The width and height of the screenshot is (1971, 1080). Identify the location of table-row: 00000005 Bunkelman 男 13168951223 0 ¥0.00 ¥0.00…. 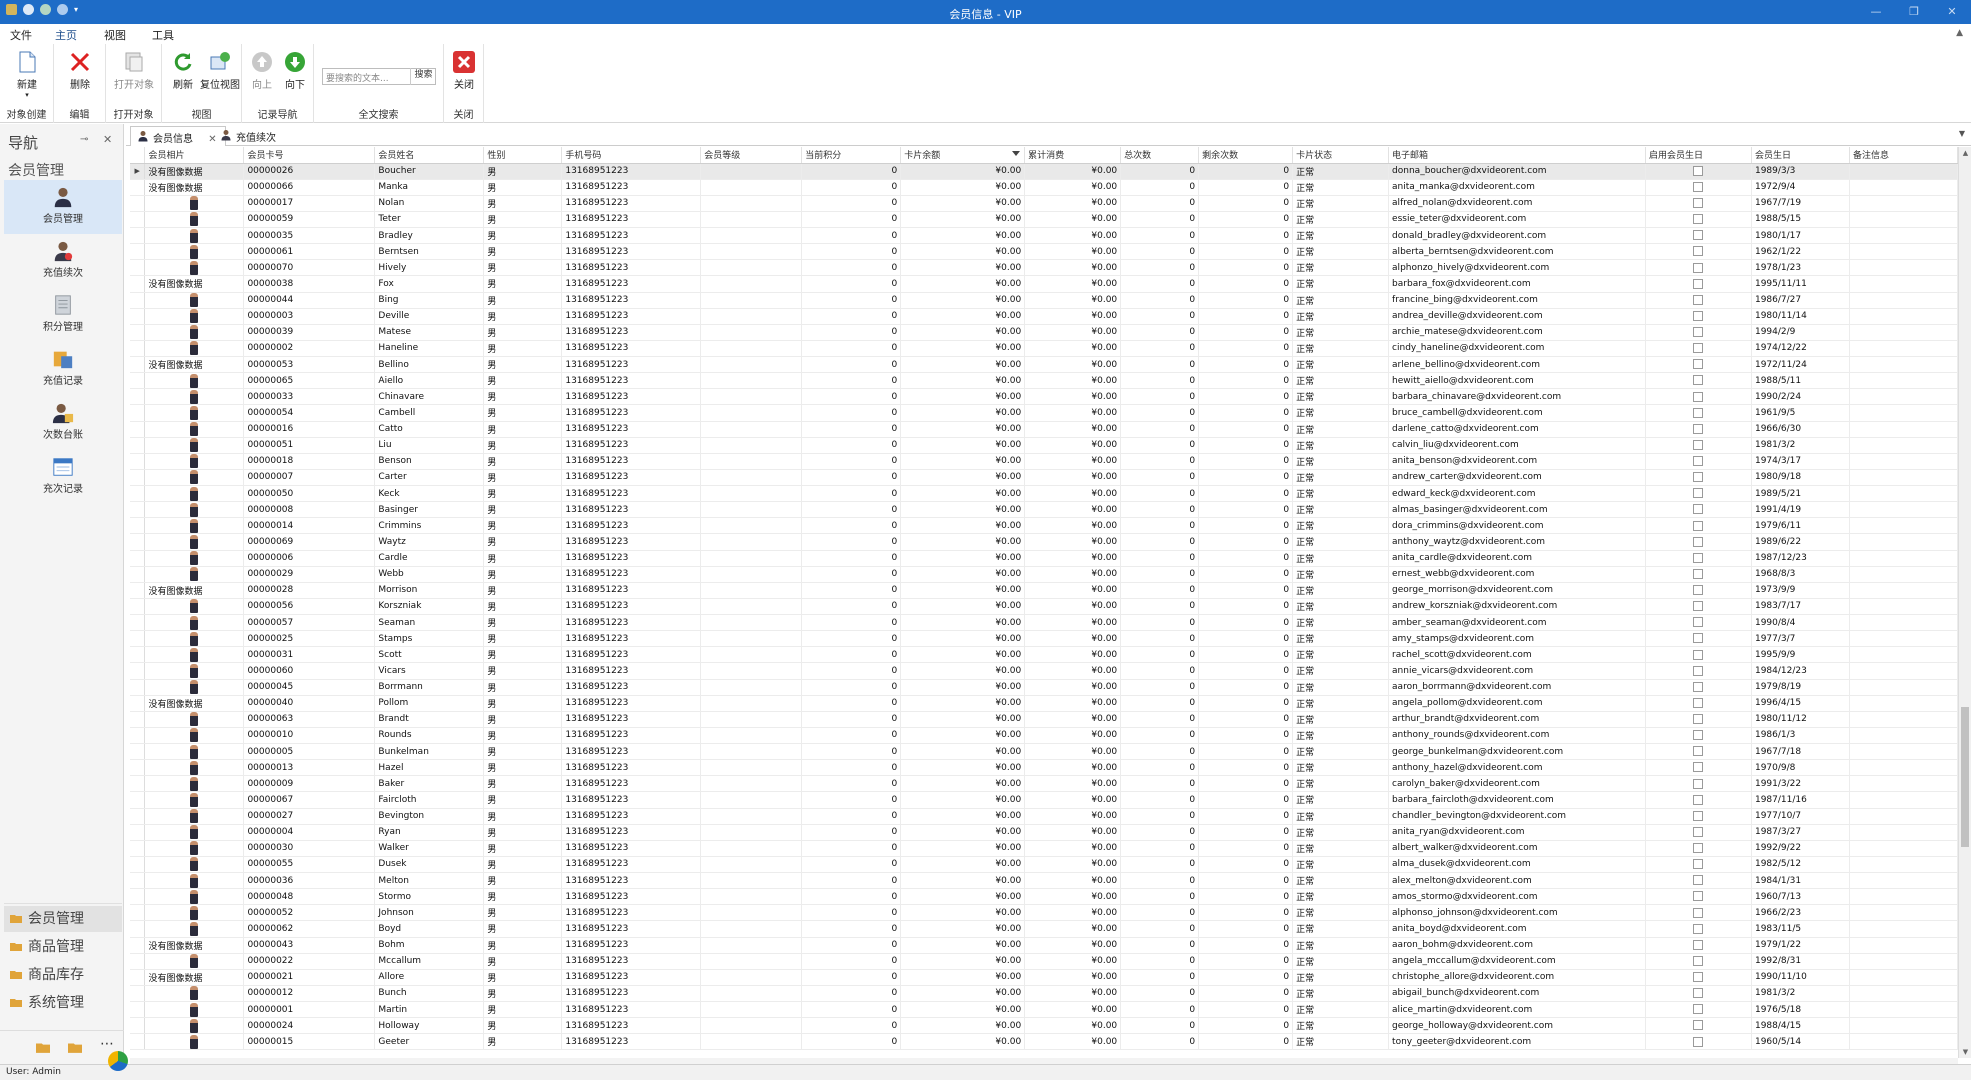
(1044, 752).